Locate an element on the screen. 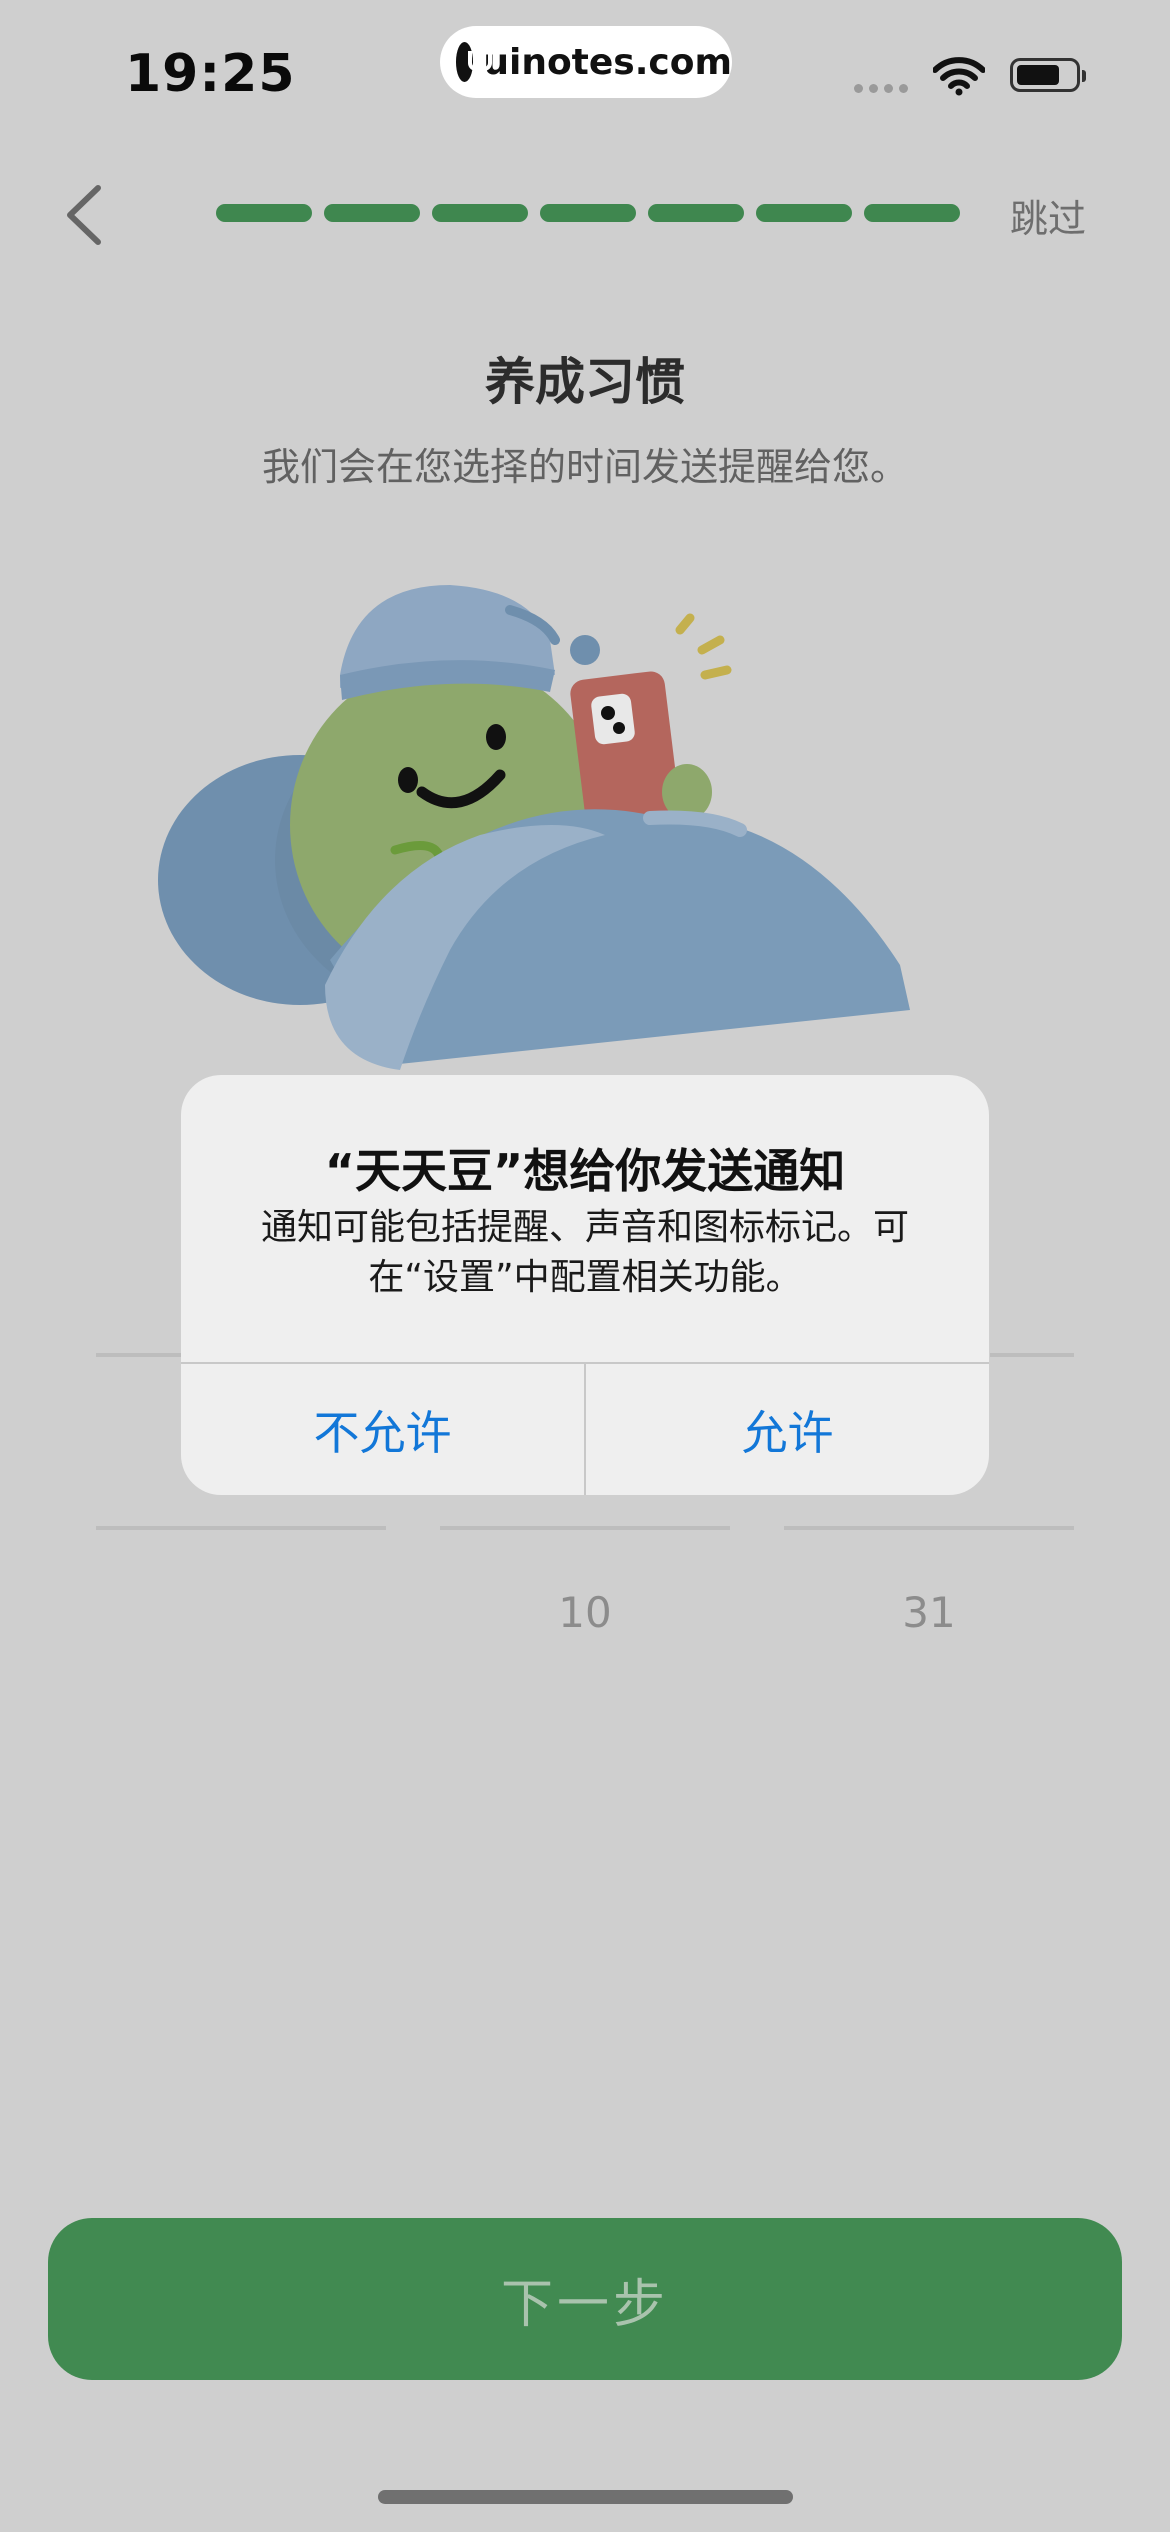 The width and height of the screenshot is (1170, 2532). onboarding-progress-bar is located at coordinates (588, 213).